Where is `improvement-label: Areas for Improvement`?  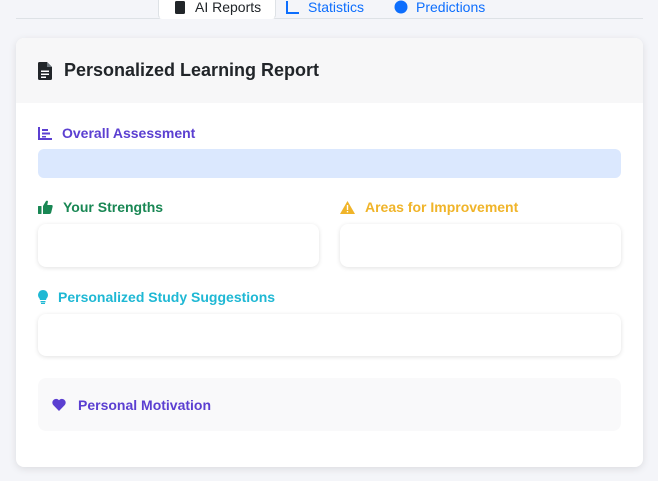
improvement-label: Areas for Improvement is located at coordinates (429, 207).